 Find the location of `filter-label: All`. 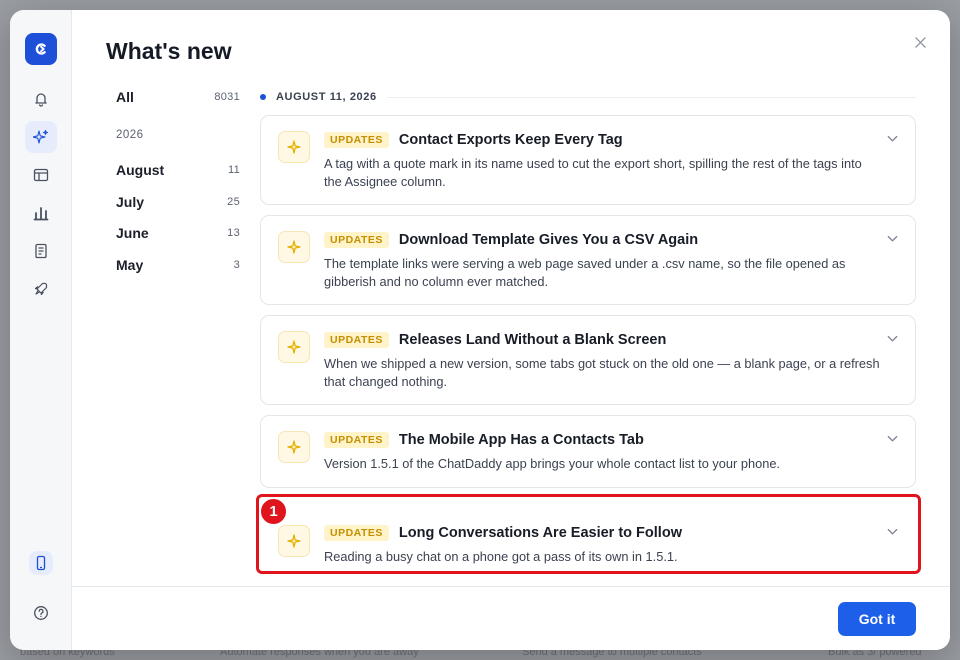

filter-label: All is located at coordinates (125, 97).